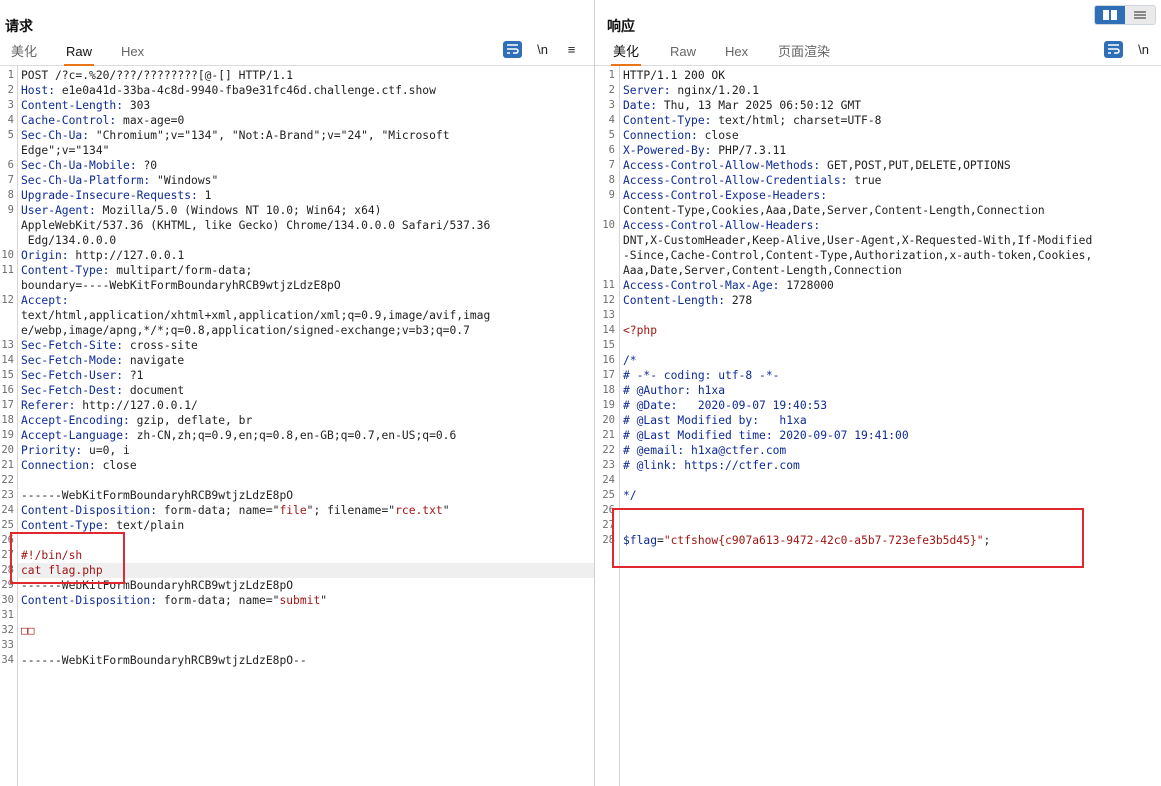  Describe the element at coordinates (571, 49) in the screenshot. I see `menu-icon: ≡` at that location.